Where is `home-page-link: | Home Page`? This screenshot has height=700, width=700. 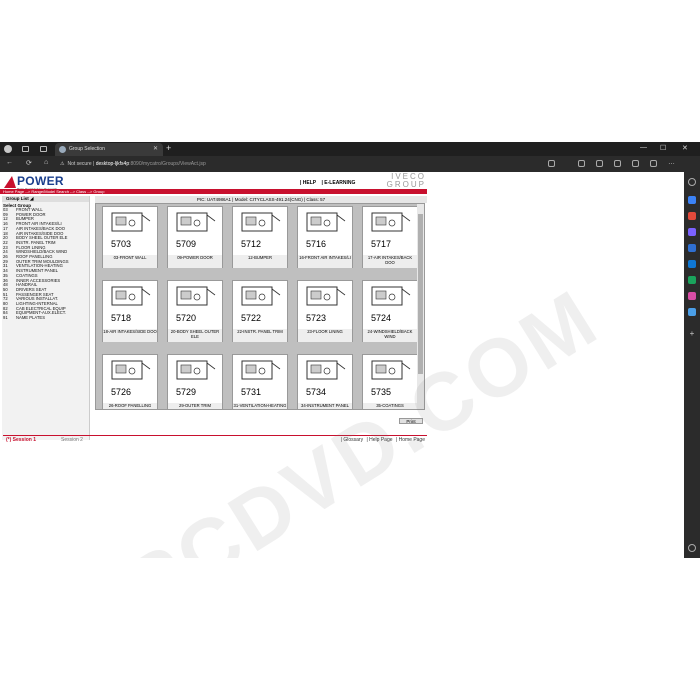 home-page-link: | Home Page is located at coordinates (410, 440).